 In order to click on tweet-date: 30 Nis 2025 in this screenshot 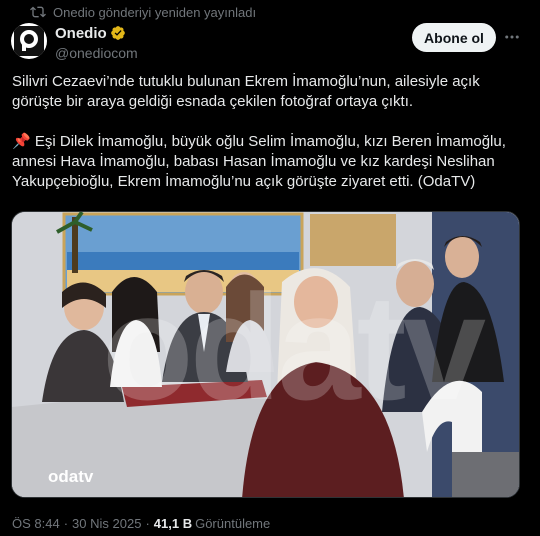, I will do `click(106, 523)`.